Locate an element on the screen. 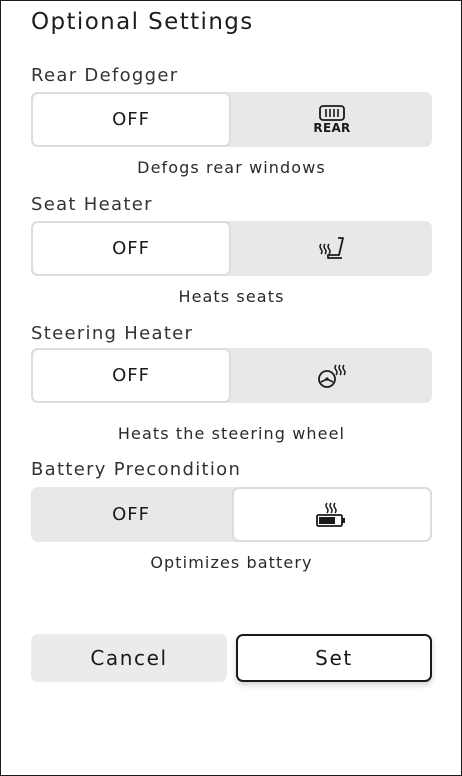 Image resolution: width=462 pixels, height=776 pixels. seat-heater-on-option is located at coordinates (332, 248).